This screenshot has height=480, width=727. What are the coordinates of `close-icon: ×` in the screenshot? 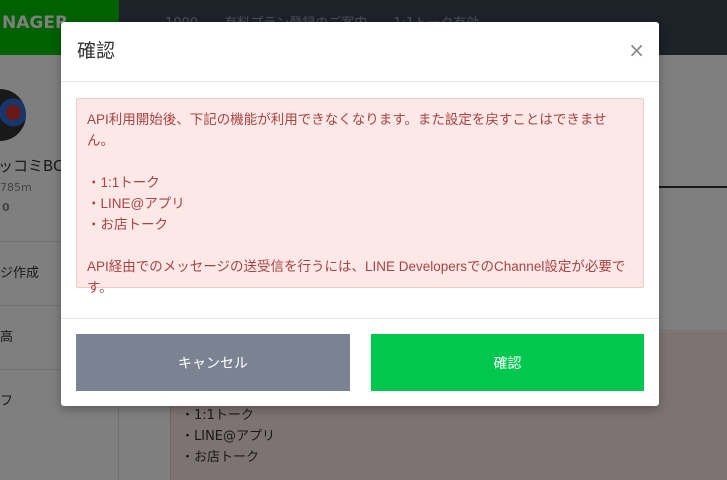 It's located at (636, 50).